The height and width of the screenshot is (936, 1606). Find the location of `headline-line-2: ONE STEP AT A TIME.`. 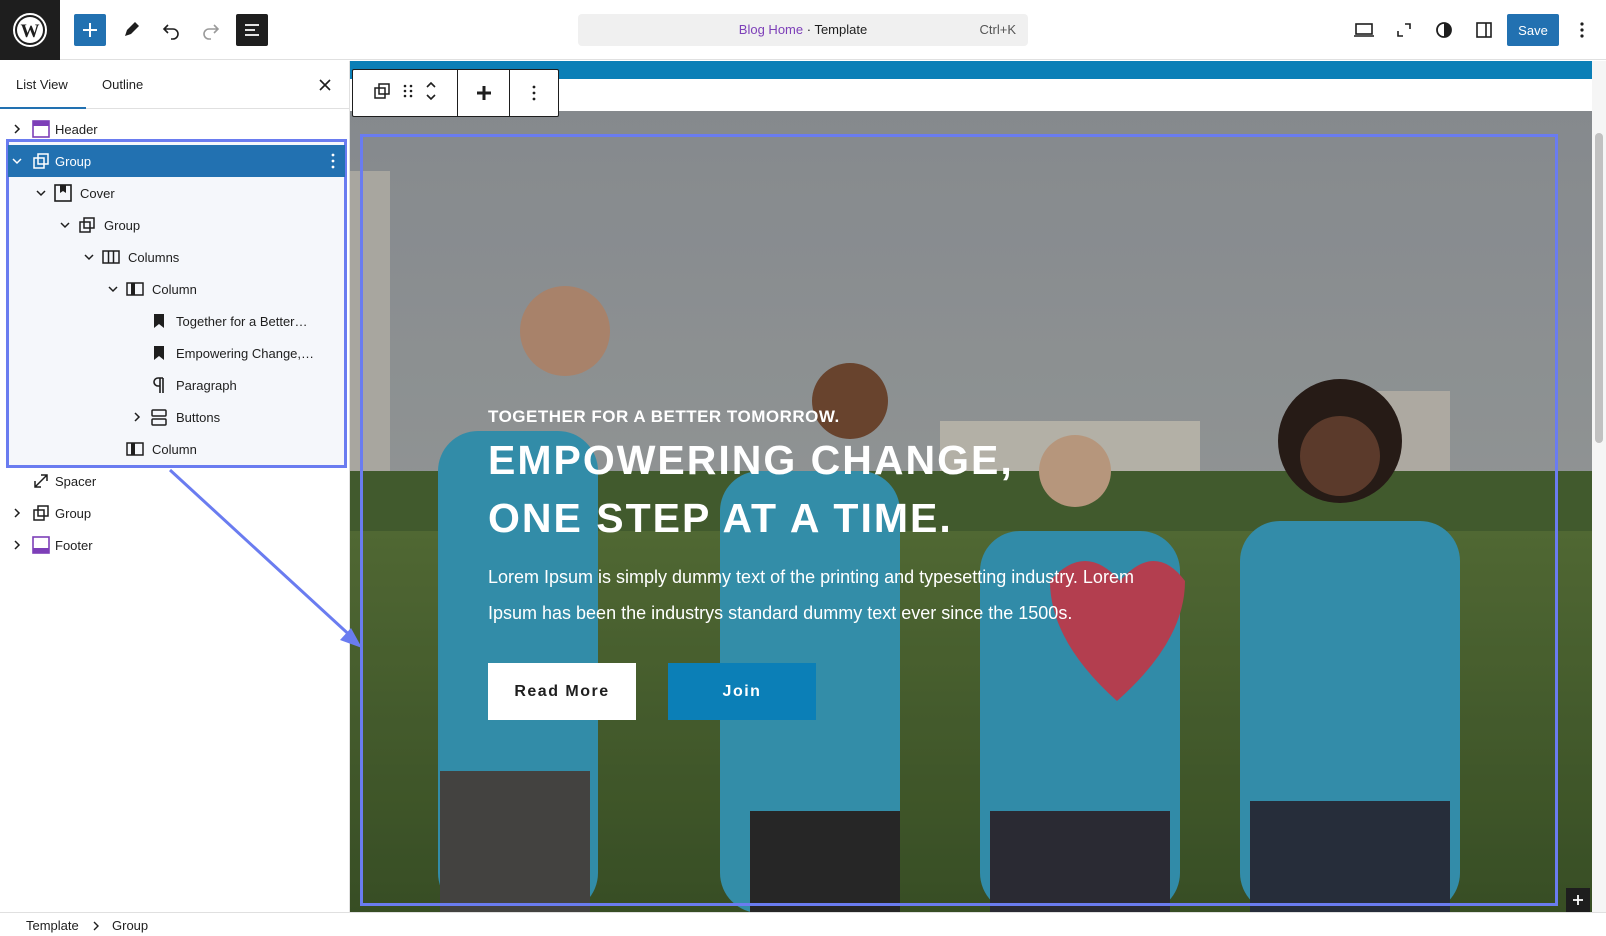

headline-line-2: ONE STEP AT A TIME. is located at coordinates (720, 518).